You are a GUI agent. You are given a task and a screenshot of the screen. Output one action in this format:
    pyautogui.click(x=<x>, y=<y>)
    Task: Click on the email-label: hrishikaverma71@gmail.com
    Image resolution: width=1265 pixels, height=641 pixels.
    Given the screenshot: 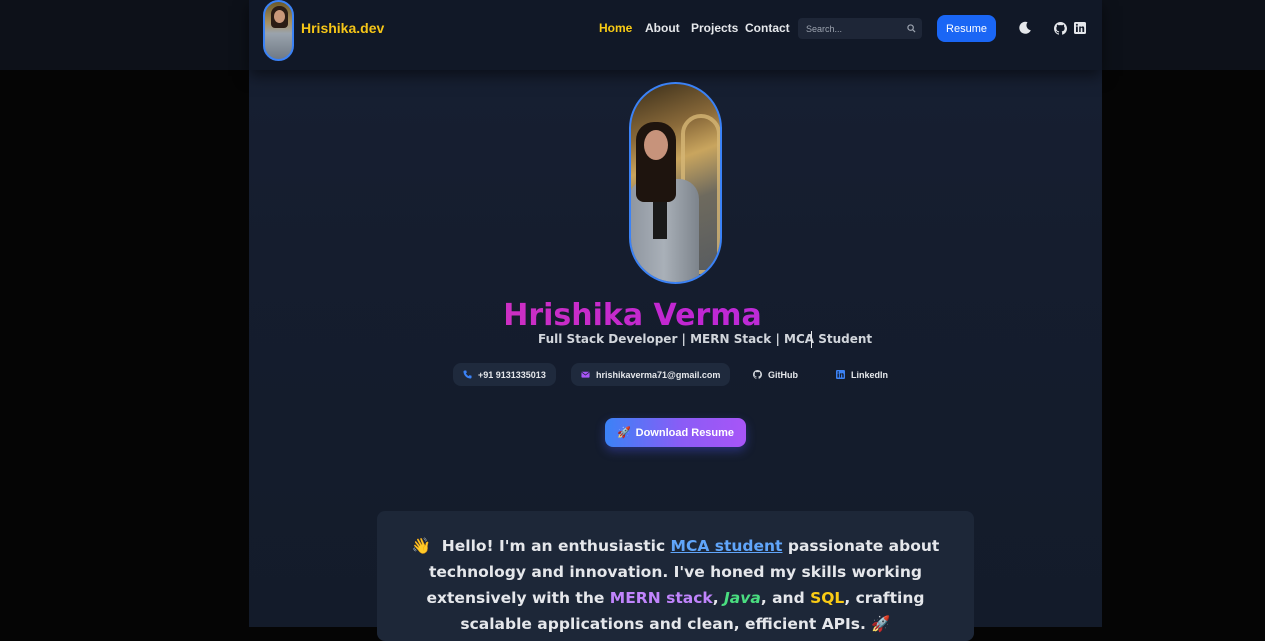 What is the action you would take?
    pyautogui.click(x=658, y=374)
    